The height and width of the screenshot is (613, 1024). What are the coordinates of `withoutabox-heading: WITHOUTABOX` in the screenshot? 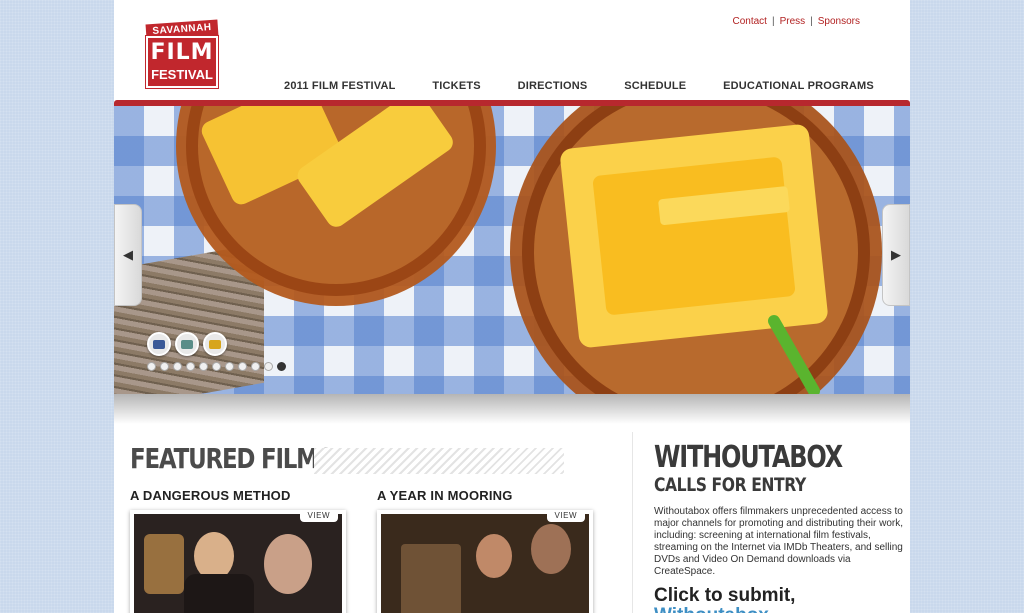 It's located at (748, 457).